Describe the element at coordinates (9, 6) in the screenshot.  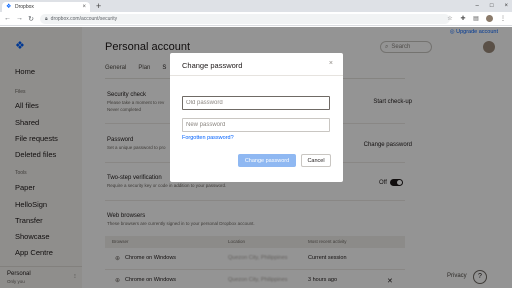
I see `dropbox-favicon-icon: ❖` at that location.